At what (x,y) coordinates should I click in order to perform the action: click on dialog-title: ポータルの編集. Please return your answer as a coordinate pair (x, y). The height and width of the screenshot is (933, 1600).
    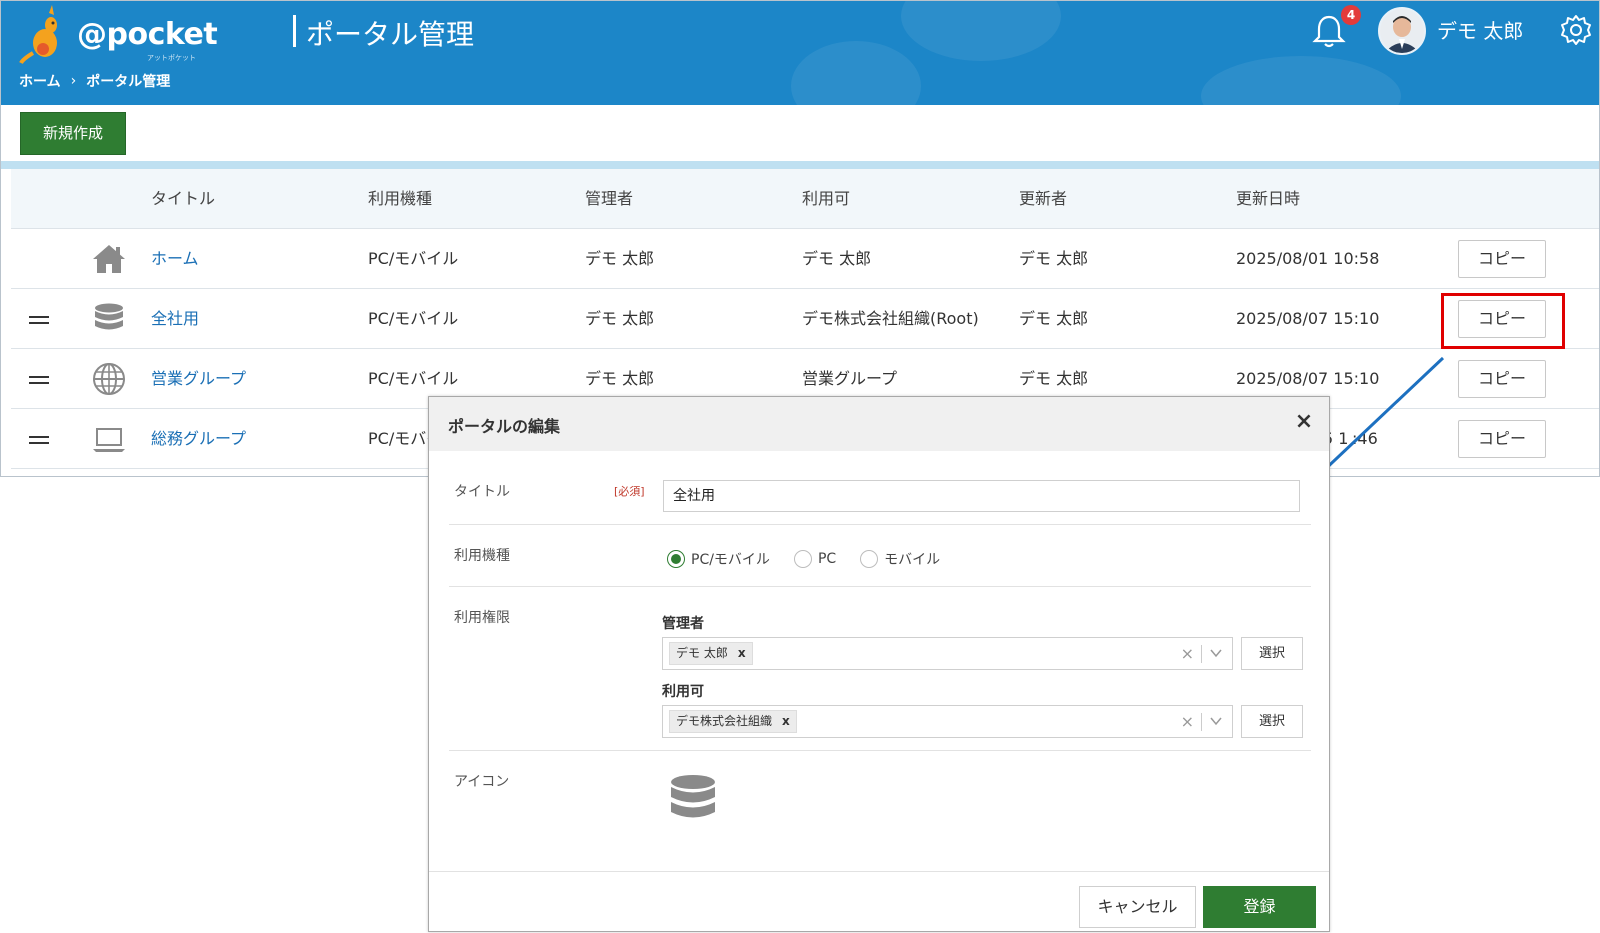
    Looking at the image, I should click on (504, 426).